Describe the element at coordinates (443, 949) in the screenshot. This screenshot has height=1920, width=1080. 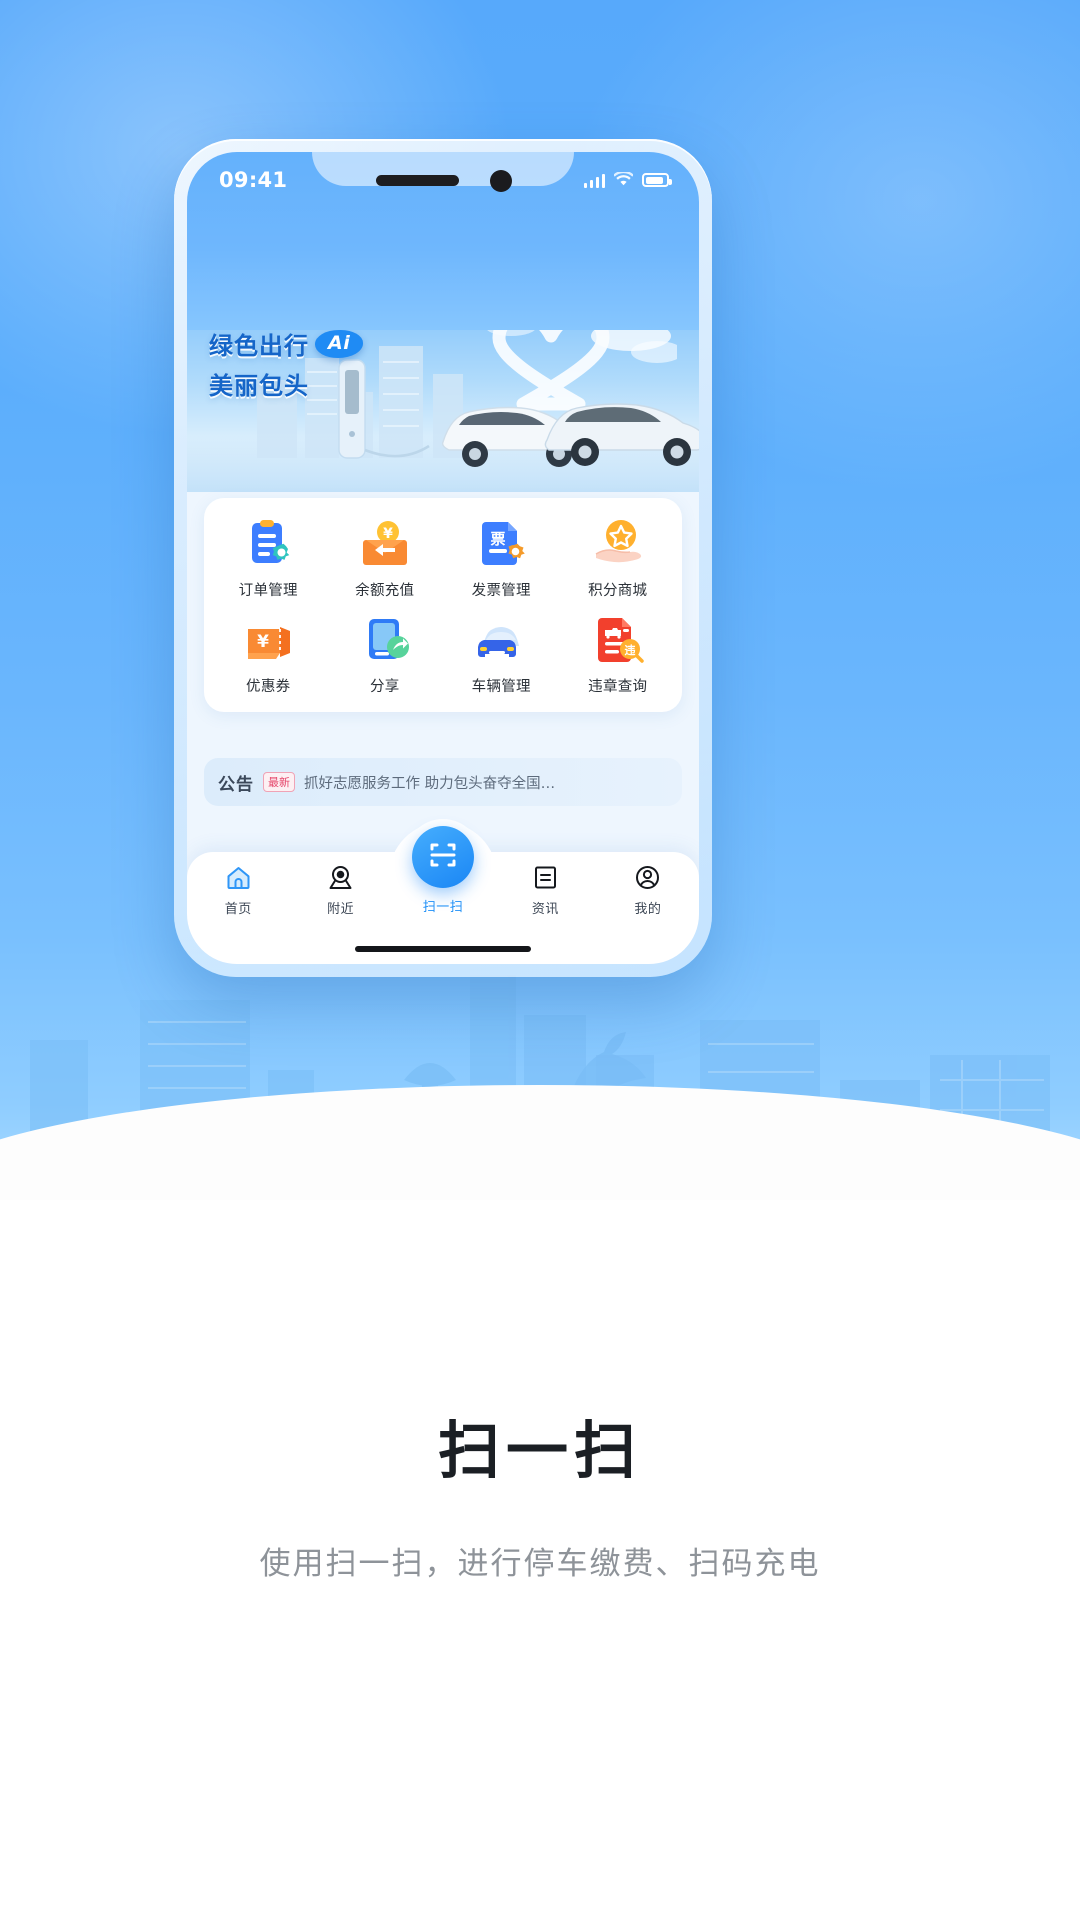
I see `home-indicator` at that location.